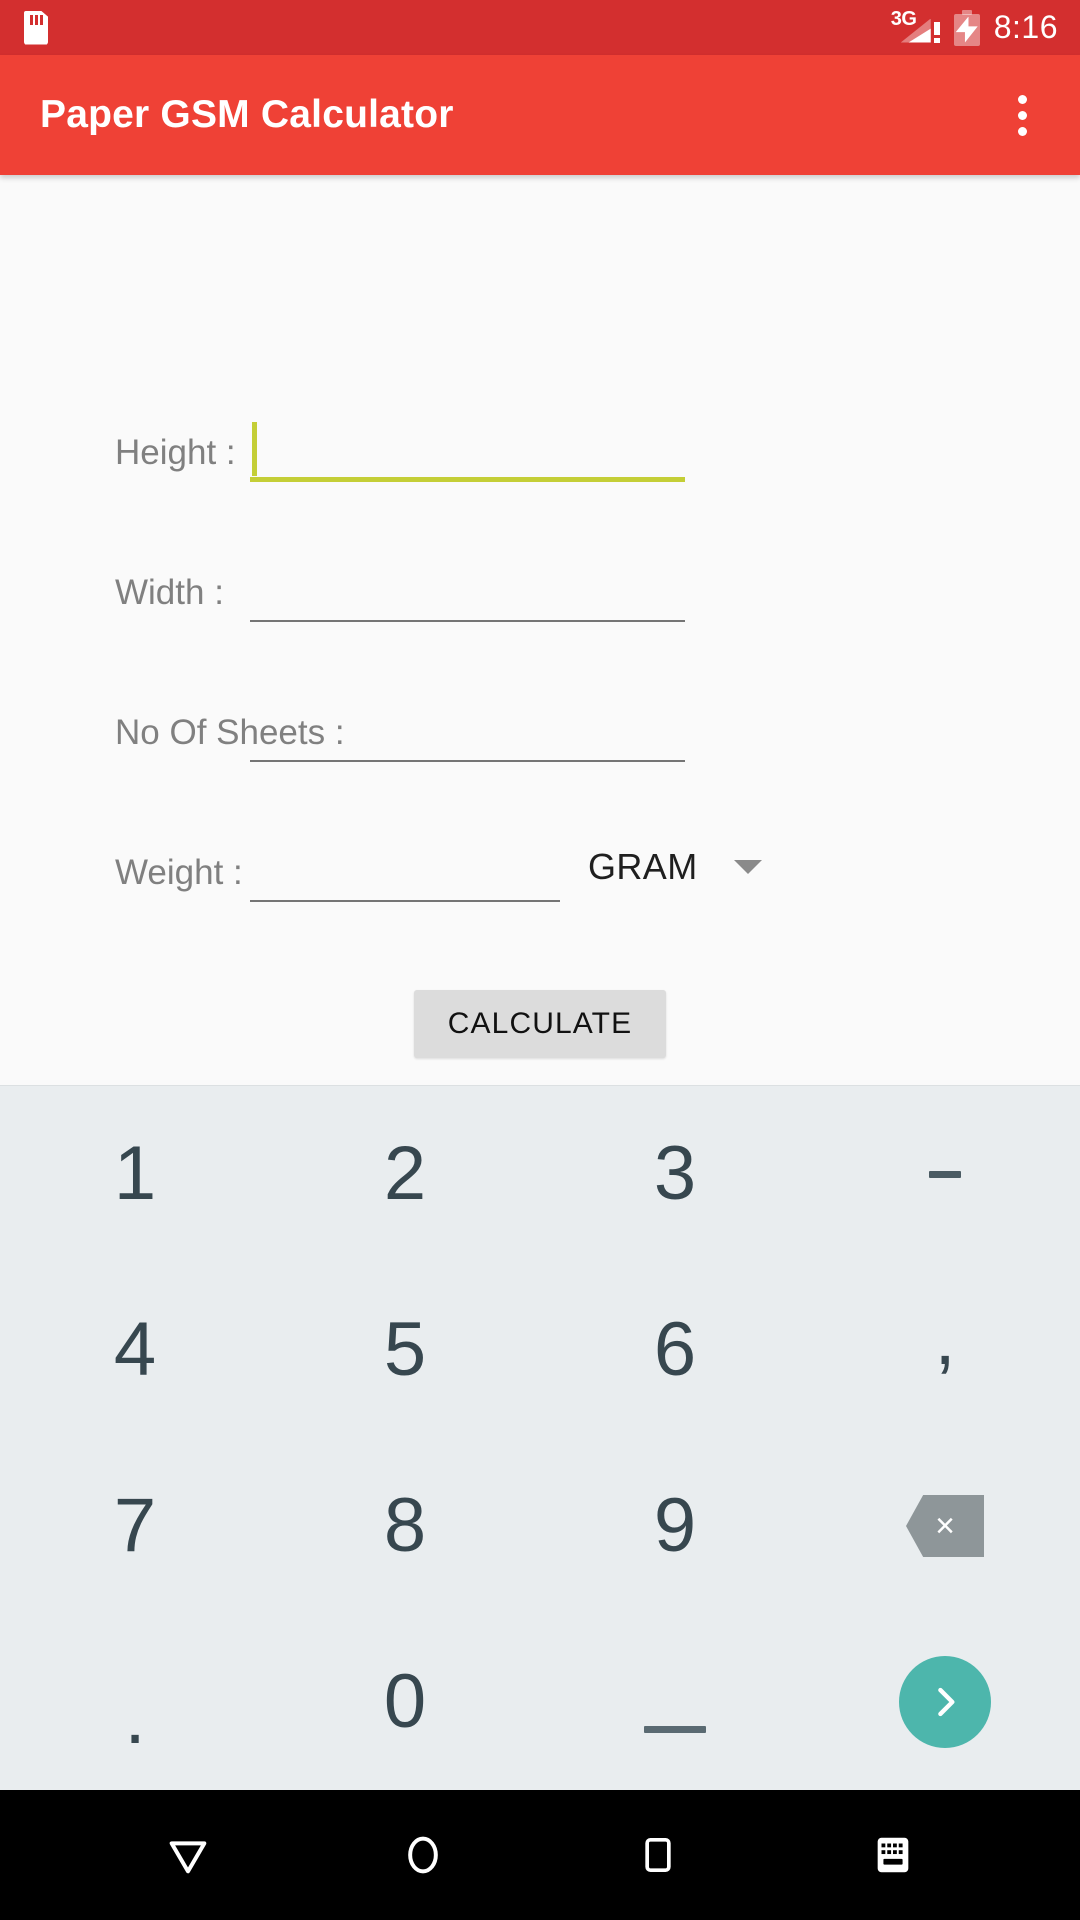 This screenshot has height=1920, width=1080. I want to click on keyboard-row: .0, so click(540, 1702).